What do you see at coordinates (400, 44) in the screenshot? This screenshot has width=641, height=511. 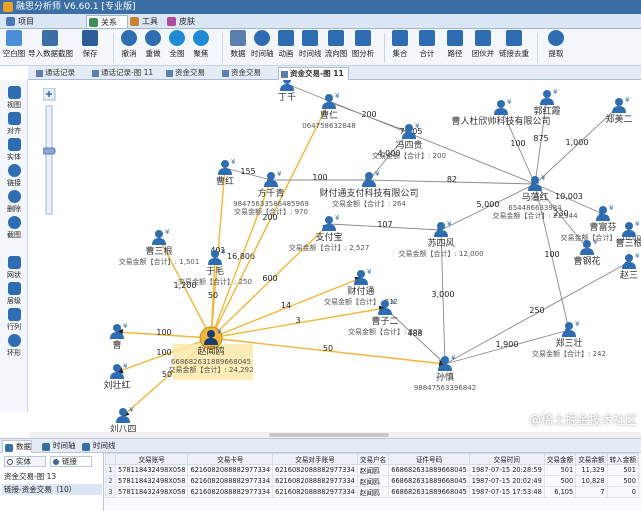 I see `collection-button: 集合` at bounding box center [400, 44].